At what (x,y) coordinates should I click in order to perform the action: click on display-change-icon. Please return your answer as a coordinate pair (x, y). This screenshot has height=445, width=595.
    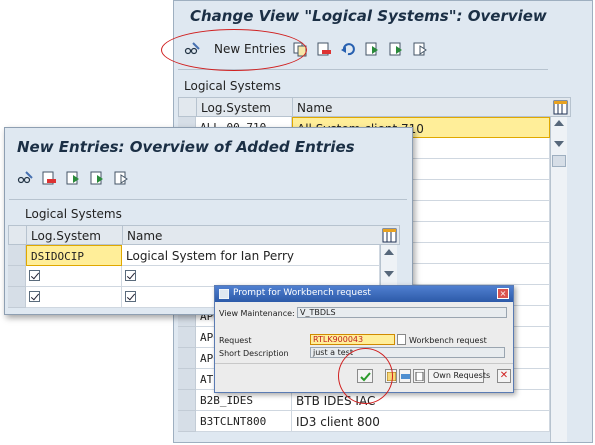
    Looking at the image, I should click on (25, 178).